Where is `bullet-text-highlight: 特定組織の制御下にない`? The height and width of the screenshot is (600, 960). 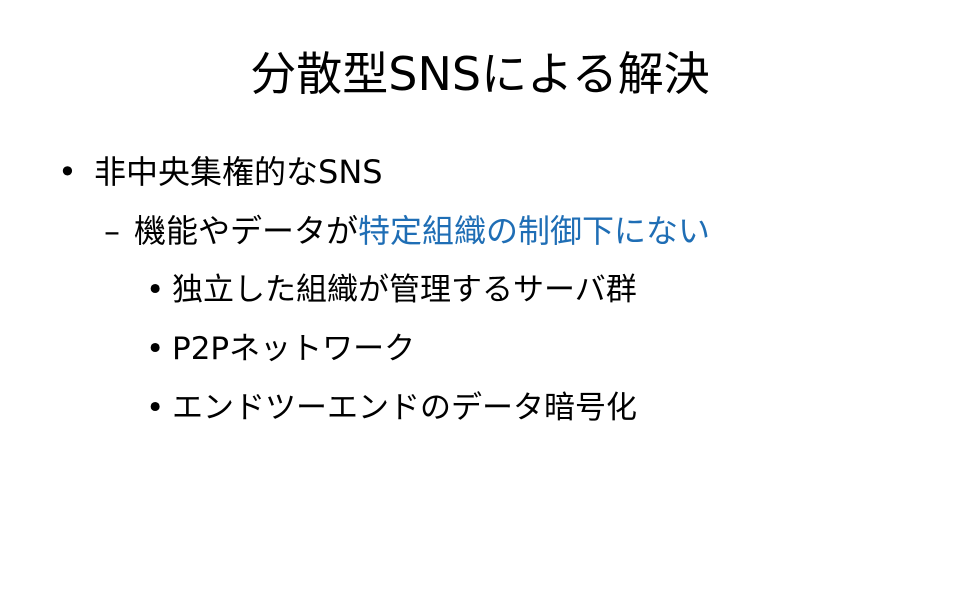
bullet-text-highlight: 特定組織の制御下にない is located at coordinates (534, 231).